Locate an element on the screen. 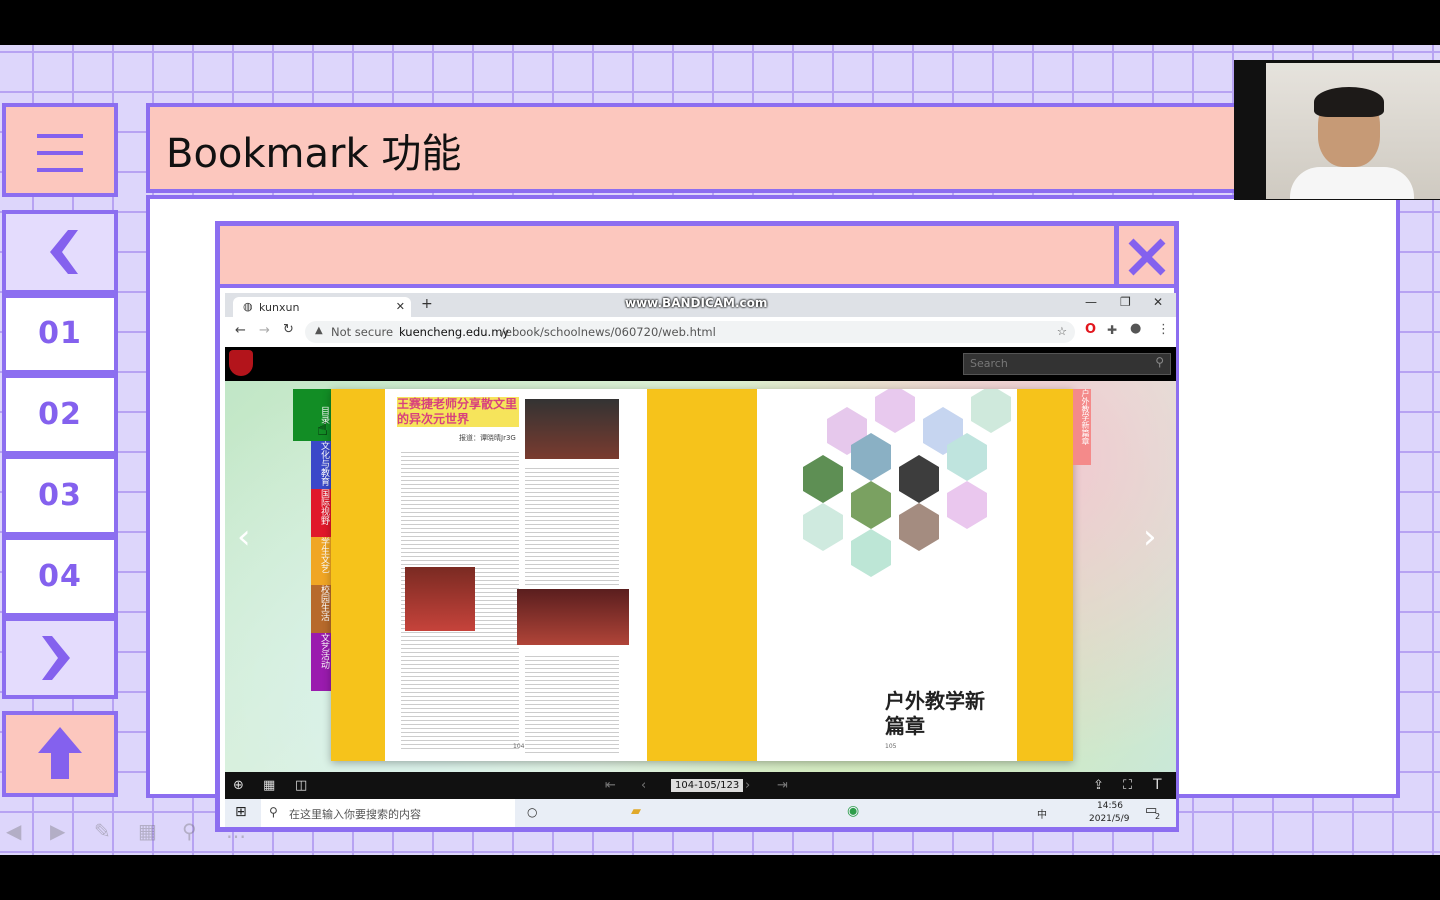 The height and width of the screenshot is (900, 1440). back-arrow-icon: ← is located at coordinates (240, 330).